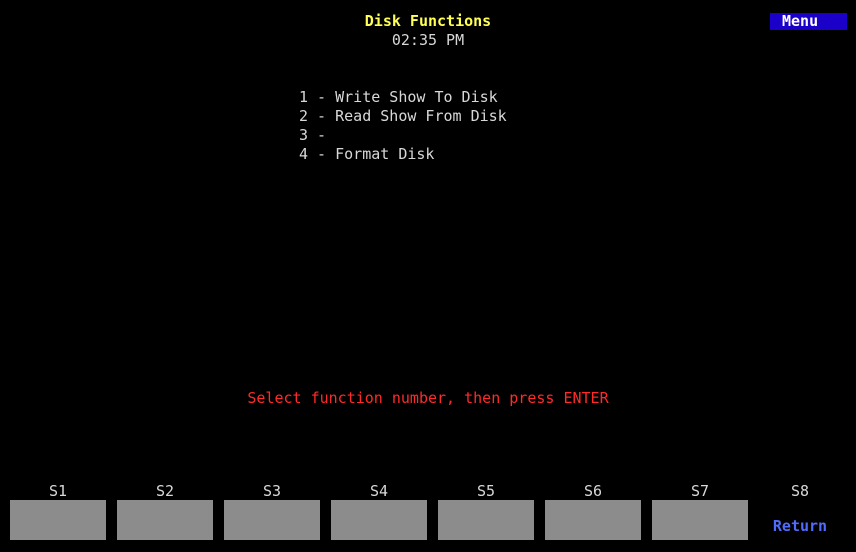  Describe the element at coordinates (165, 520) in the screenshot. I see `softkey-s2` at that location.